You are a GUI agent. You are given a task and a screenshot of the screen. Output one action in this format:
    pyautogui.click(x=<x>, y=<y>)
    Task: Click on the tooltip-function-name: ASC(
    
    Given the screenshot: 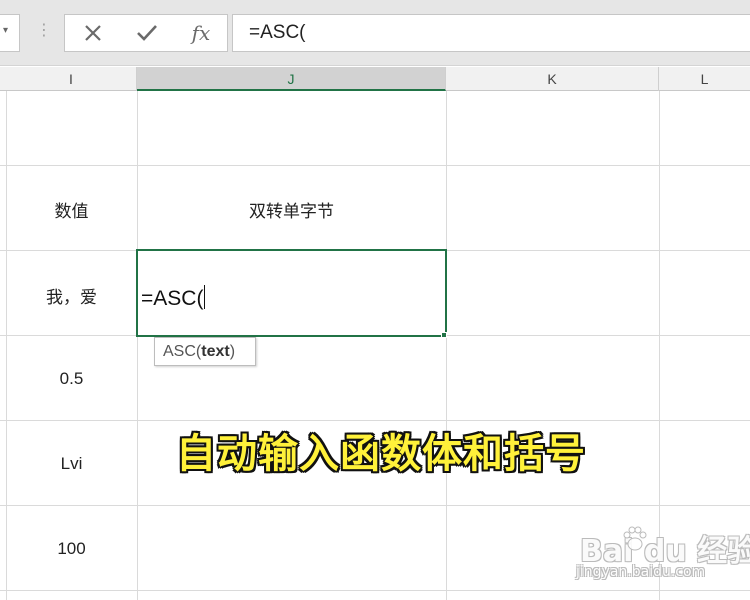 What is the action you would take?
    pyautogui.click(x=182, y=351)
    